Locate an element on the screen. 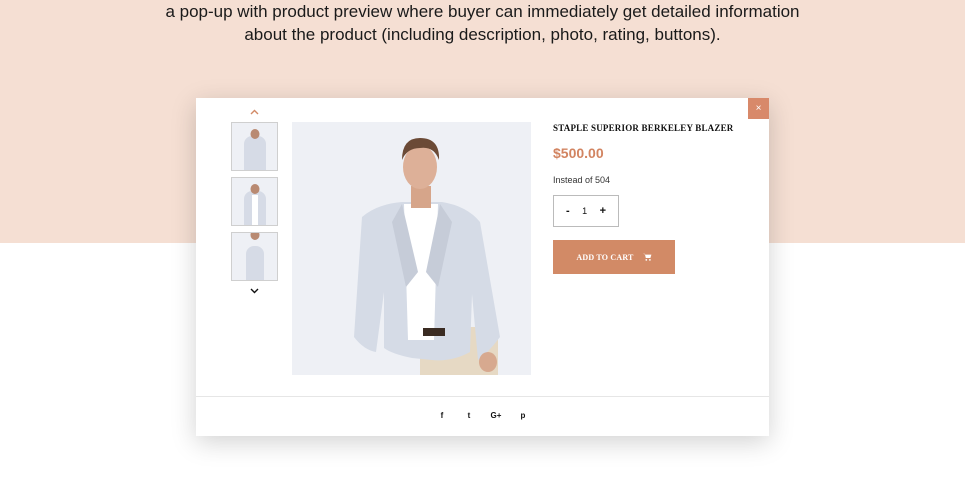  thumbnail-front is located at coordinates (254, 201).